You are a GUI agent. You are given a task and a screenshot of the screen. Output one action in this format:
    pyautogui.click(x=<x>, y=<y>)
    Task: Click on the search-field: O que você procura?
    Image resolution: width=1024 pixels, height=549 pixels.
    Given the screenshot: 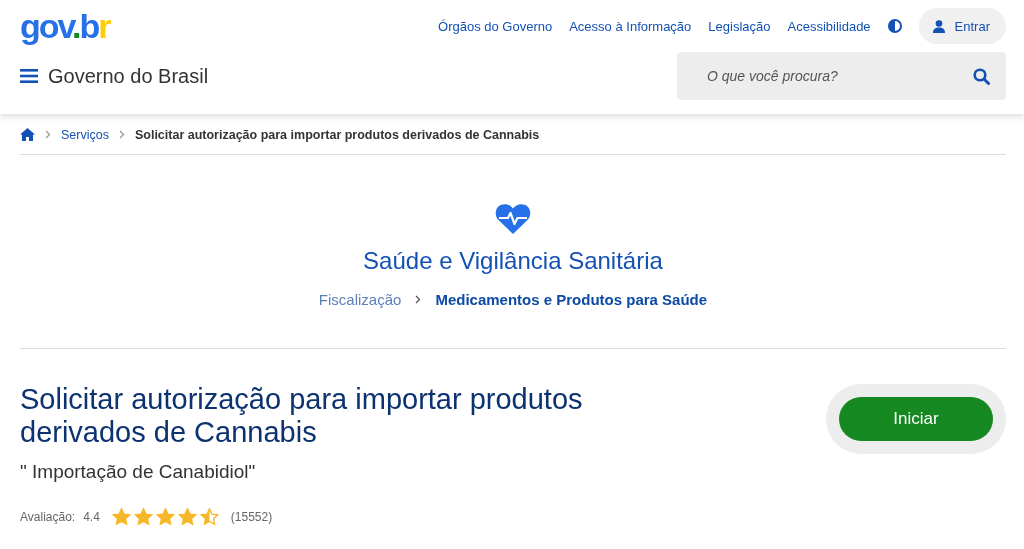 What is the action you would take?
    pyautogui.click(x=841, y=76)
    